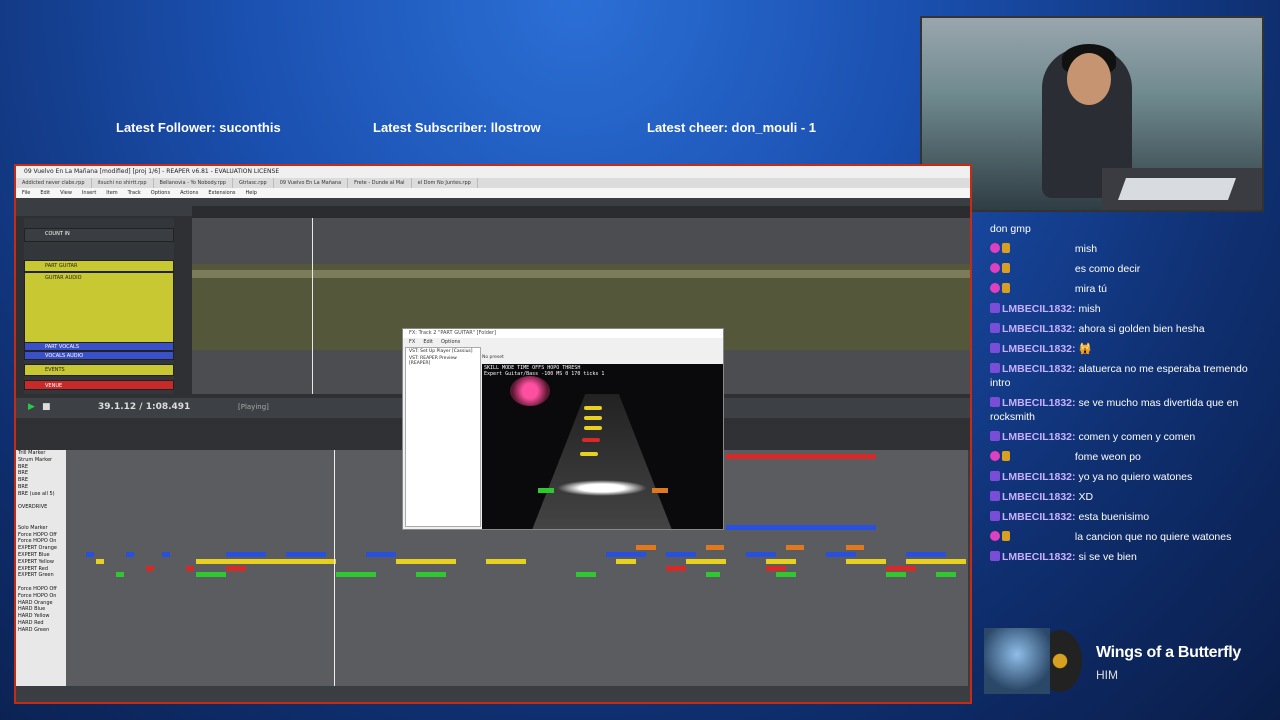 The image size is (1280, 720). I want to click on overdrive-phrase, so click(801, 456).